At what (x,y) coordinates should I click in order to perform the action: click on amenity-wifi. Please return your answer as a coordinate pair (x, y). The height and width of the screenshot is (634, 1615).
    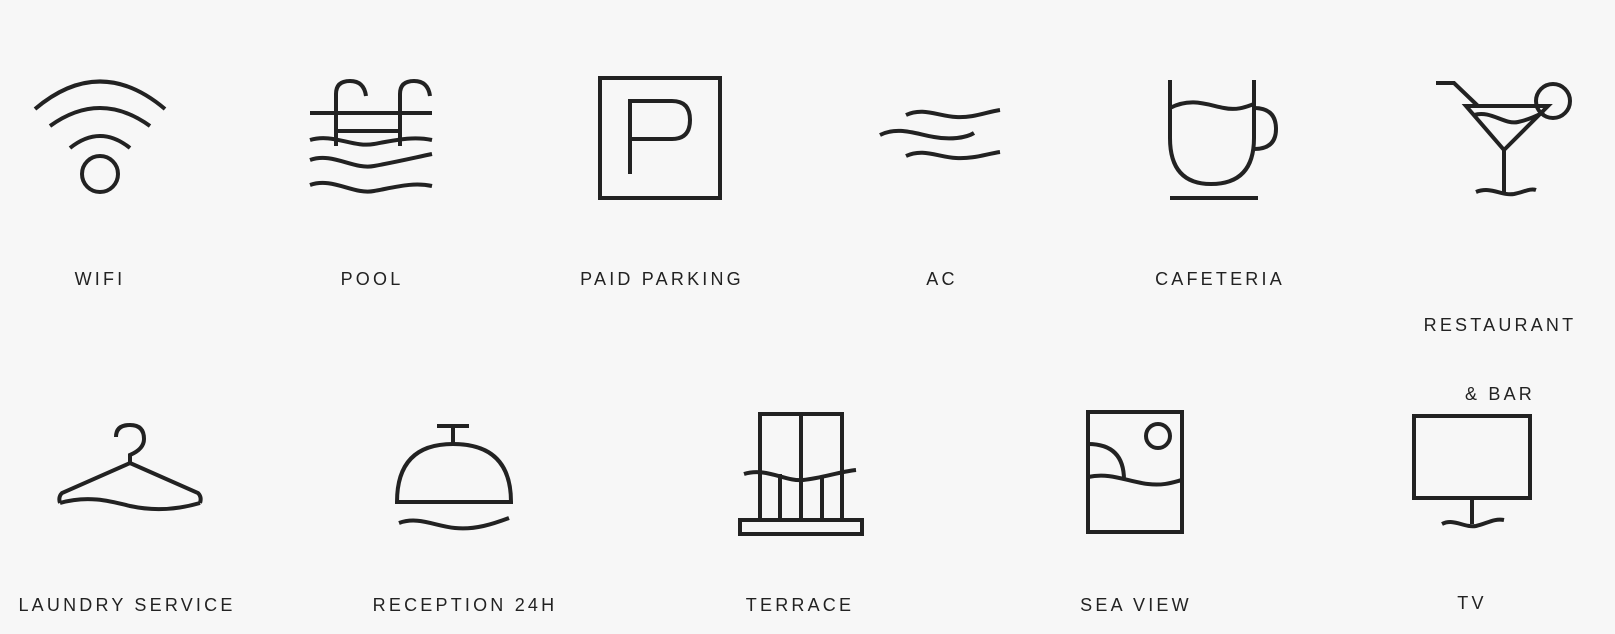
    Looking at the image, I should click on (100, 139).